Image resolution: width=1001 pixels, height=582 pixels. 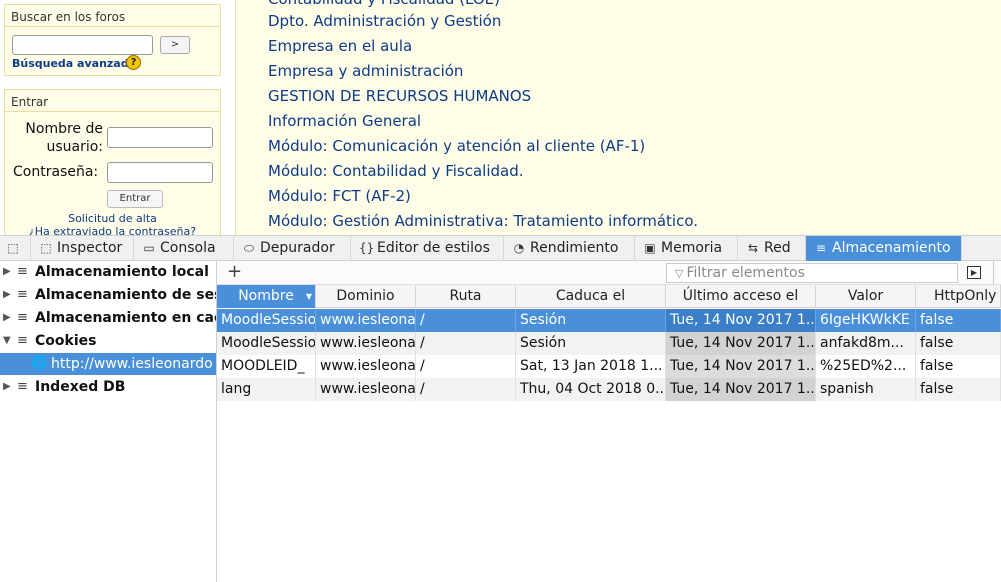 I want to click on column-header-value: Valor, so click(x=866, y=296).